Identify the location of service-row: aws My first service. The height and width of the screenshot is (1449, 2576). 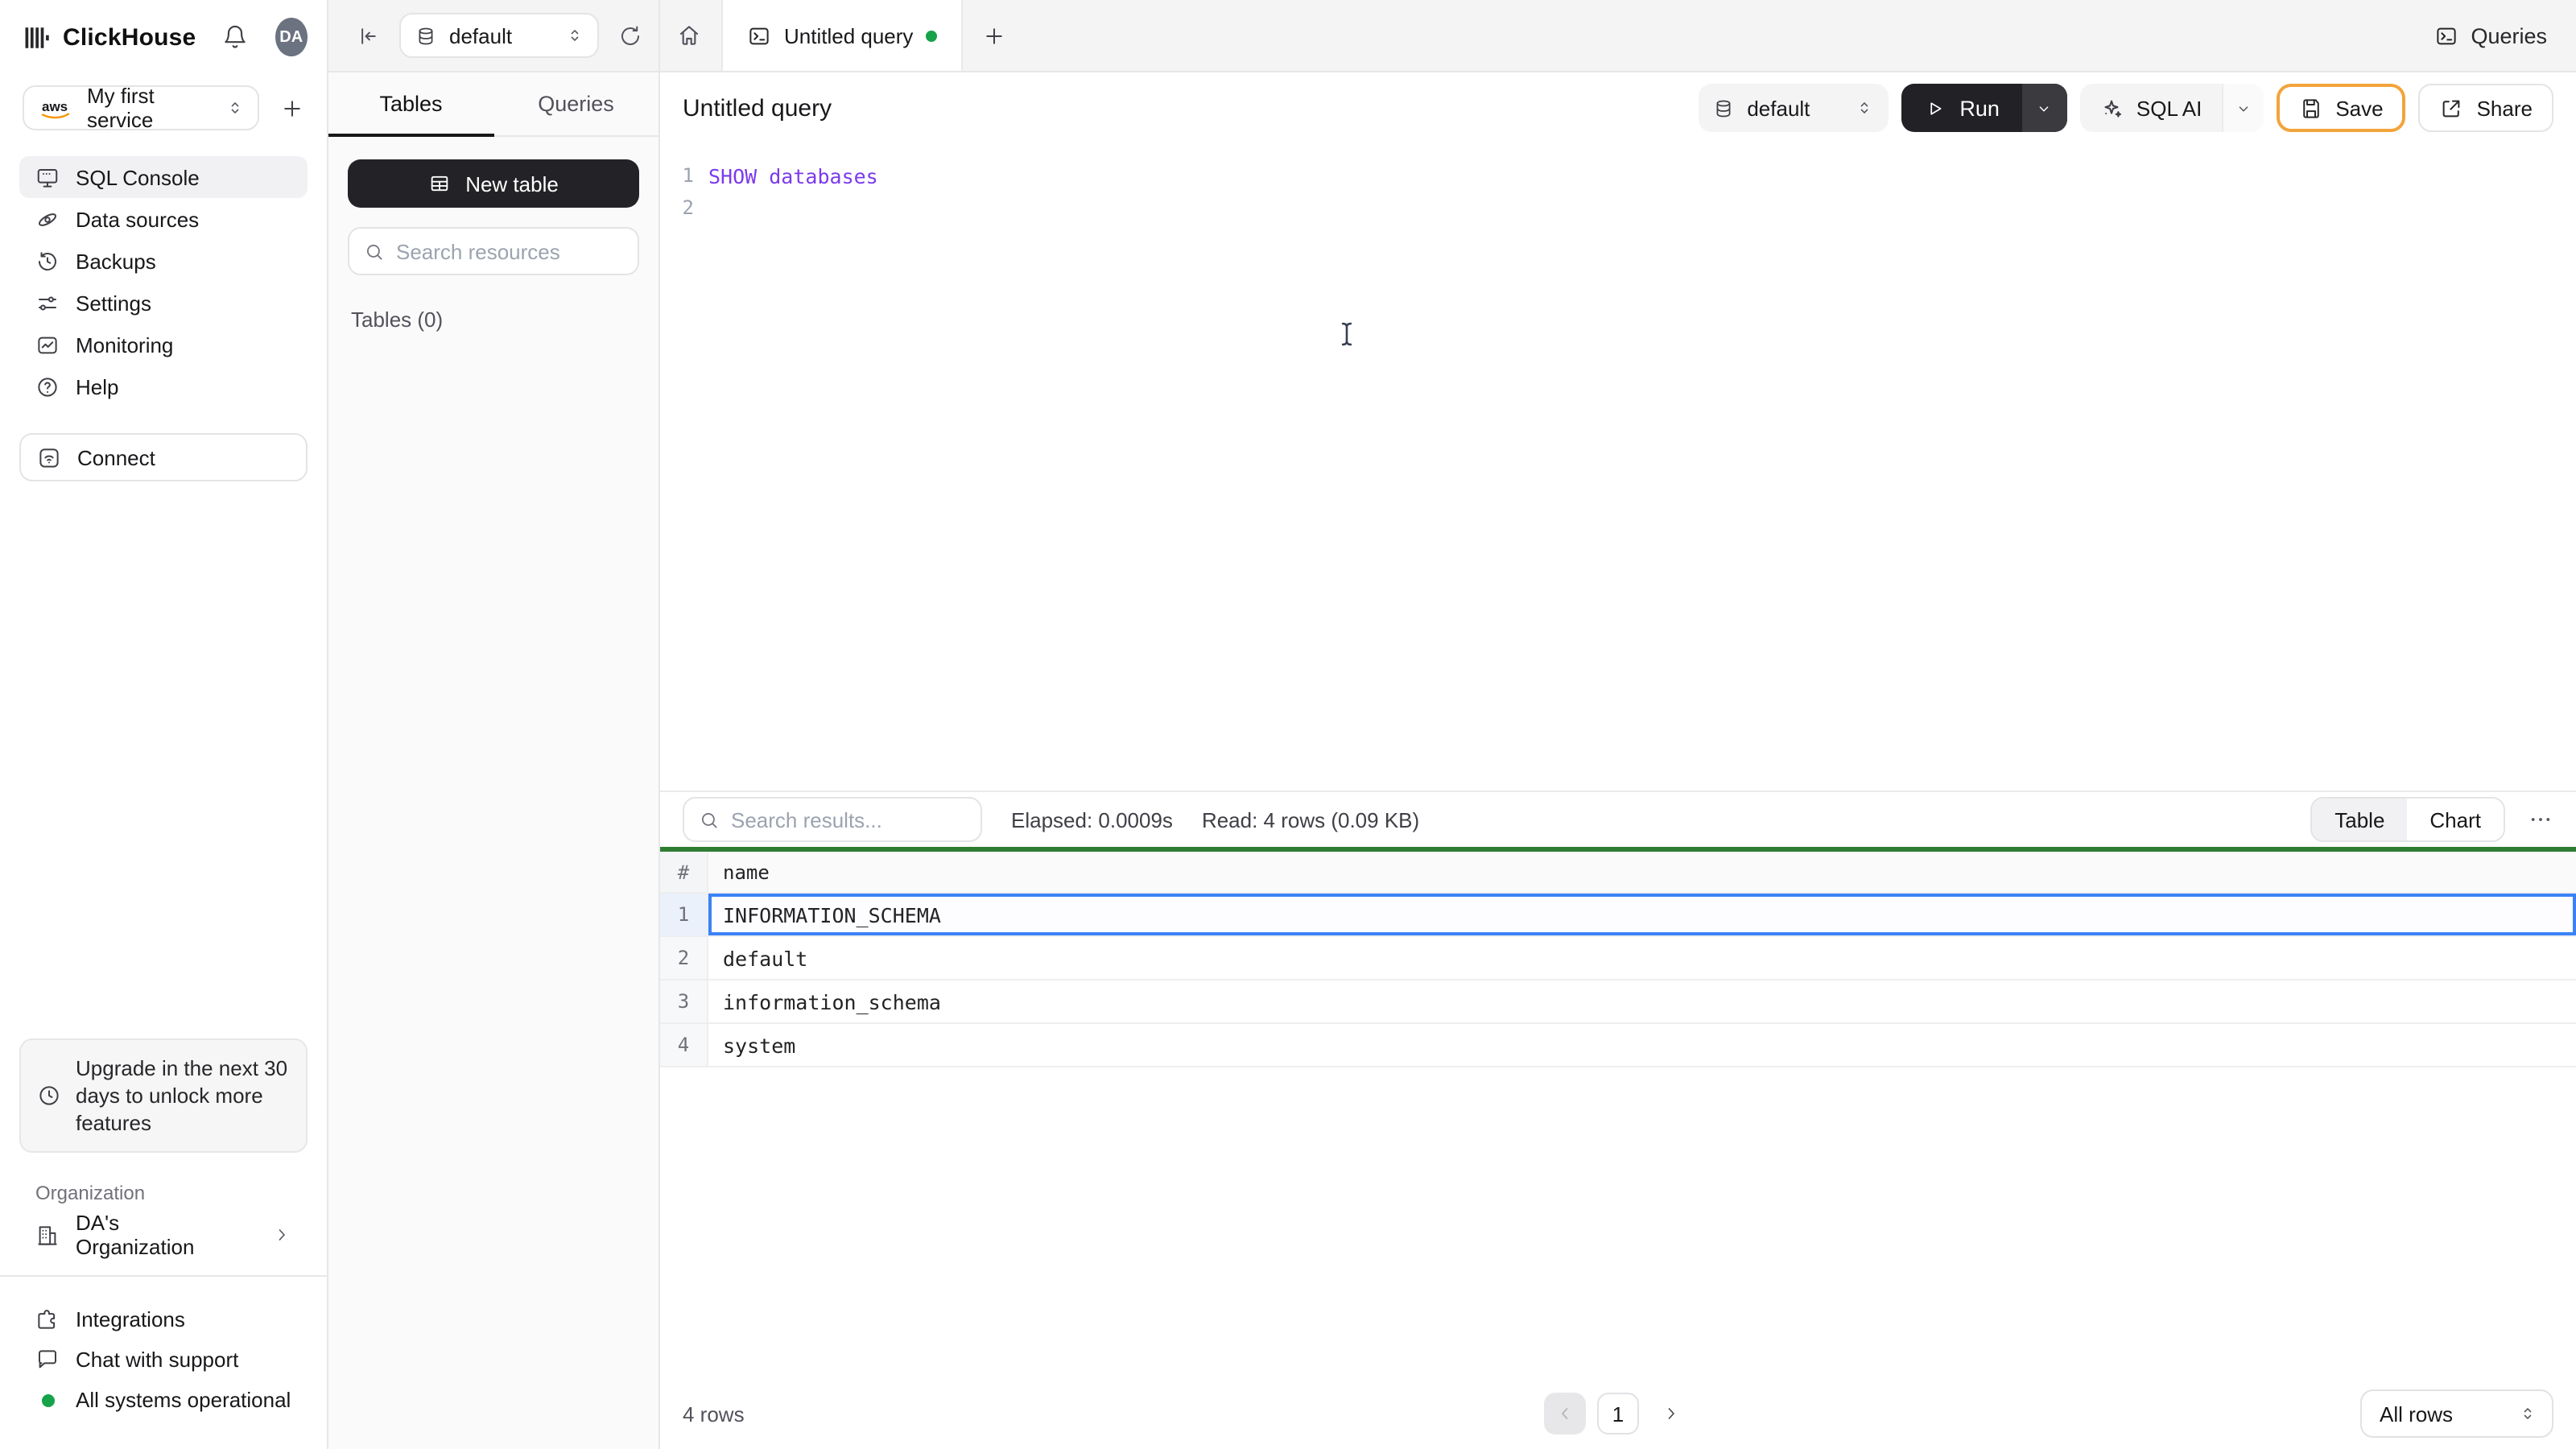
(163, 107).